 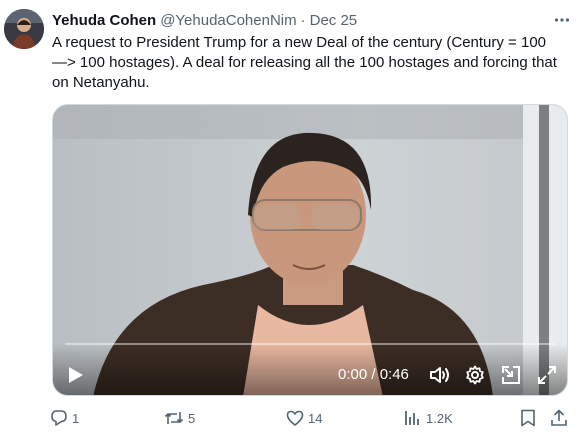 I want to click on settings-button, so click(x=475, y=375).